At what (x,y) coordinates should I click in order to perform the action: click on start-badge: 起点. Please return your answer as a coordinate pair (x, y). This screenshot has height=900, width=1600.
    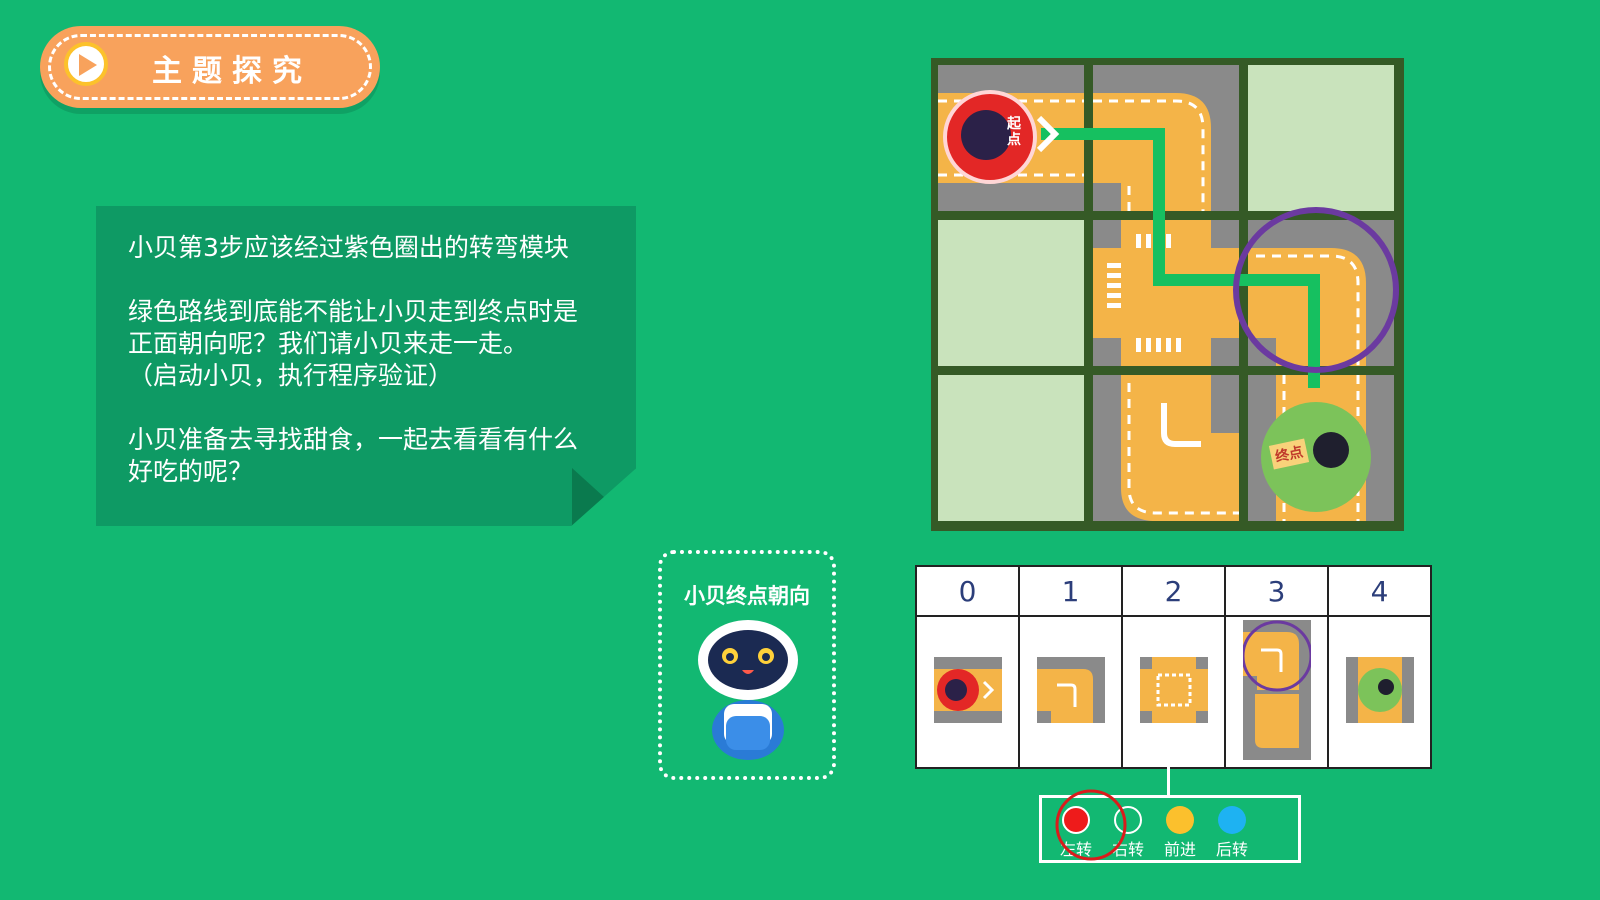
    Looking at the image, I should click on (990, 137).